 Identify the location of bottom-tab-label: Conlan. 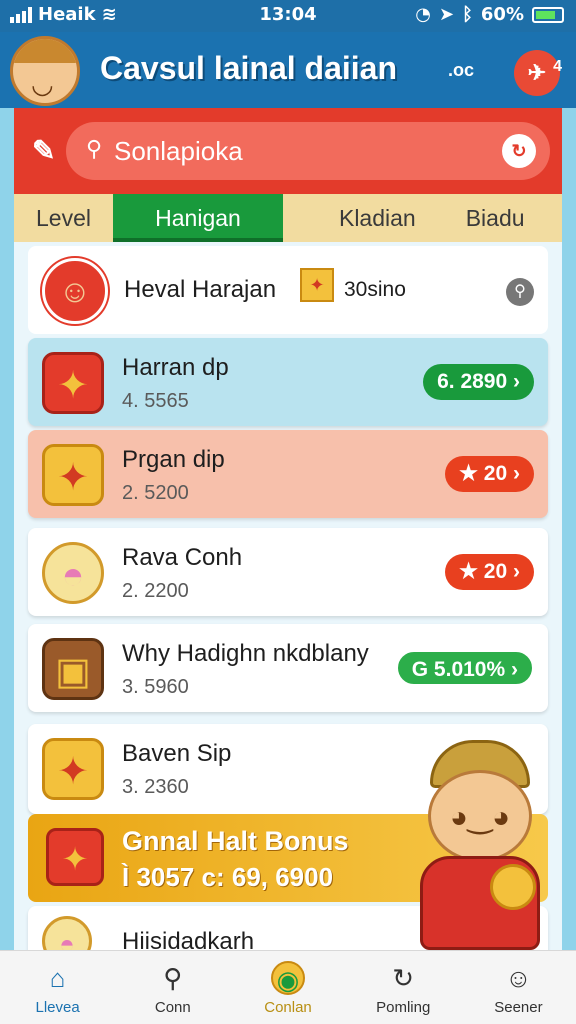
(288, 1007).